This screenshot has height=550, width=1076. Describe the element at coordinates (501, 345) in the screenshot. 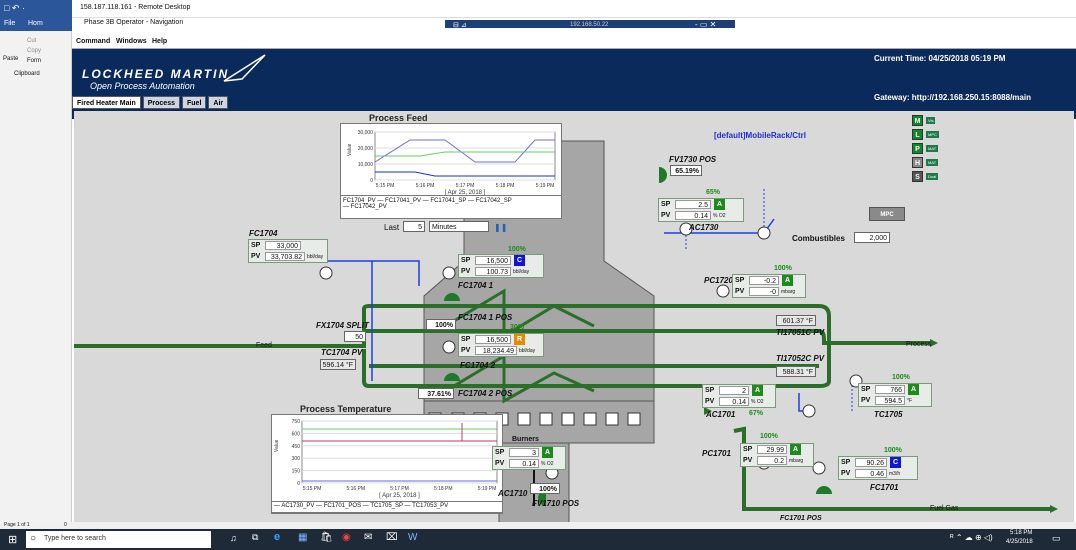

I see `fc17042-panel: SP 16,500 R PV 18,234.49 bbl/day` at that location.